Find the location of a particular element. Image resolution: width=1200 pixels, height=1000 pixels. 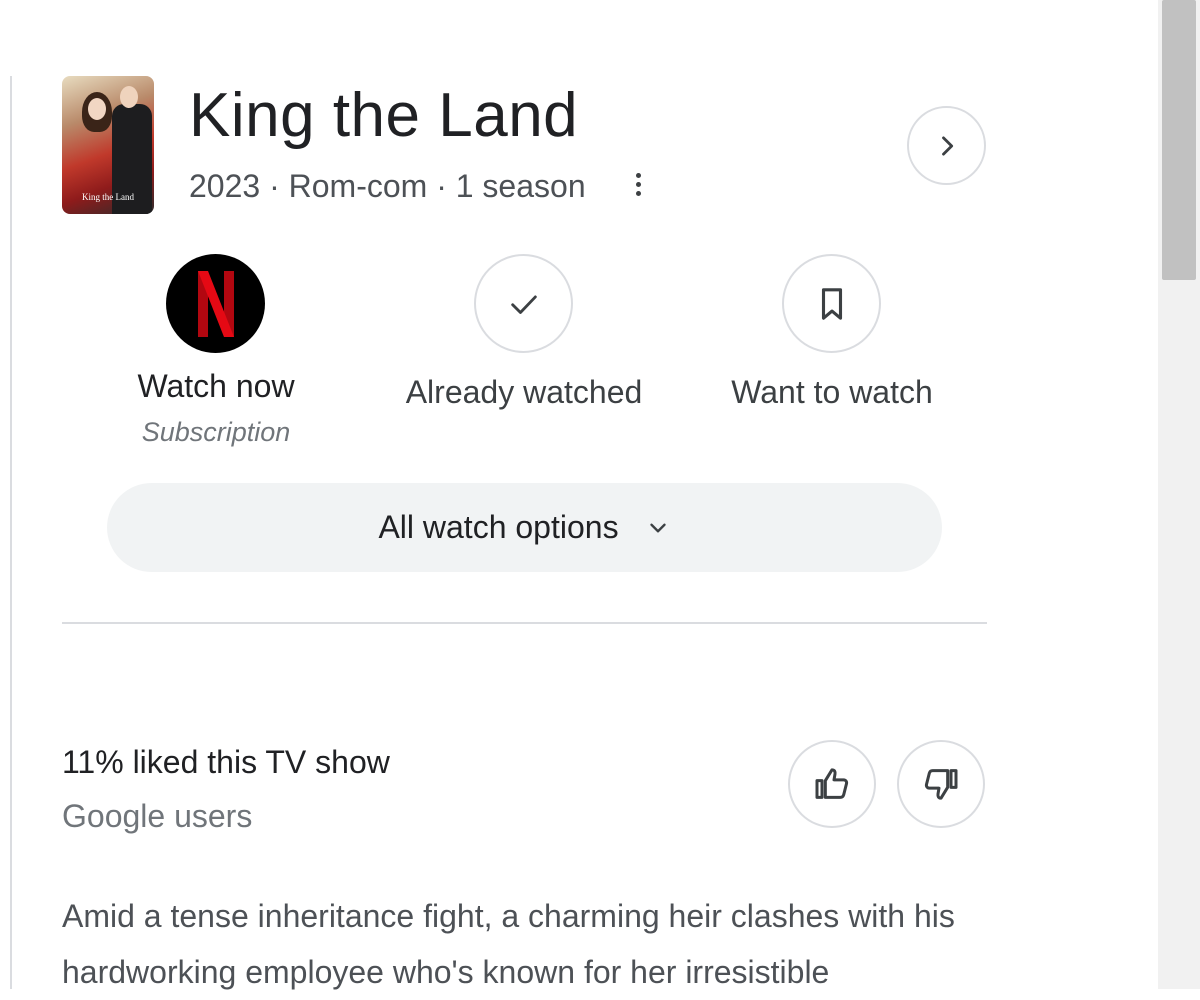

thumbs-up-icon is located at coordinates (832, 783).